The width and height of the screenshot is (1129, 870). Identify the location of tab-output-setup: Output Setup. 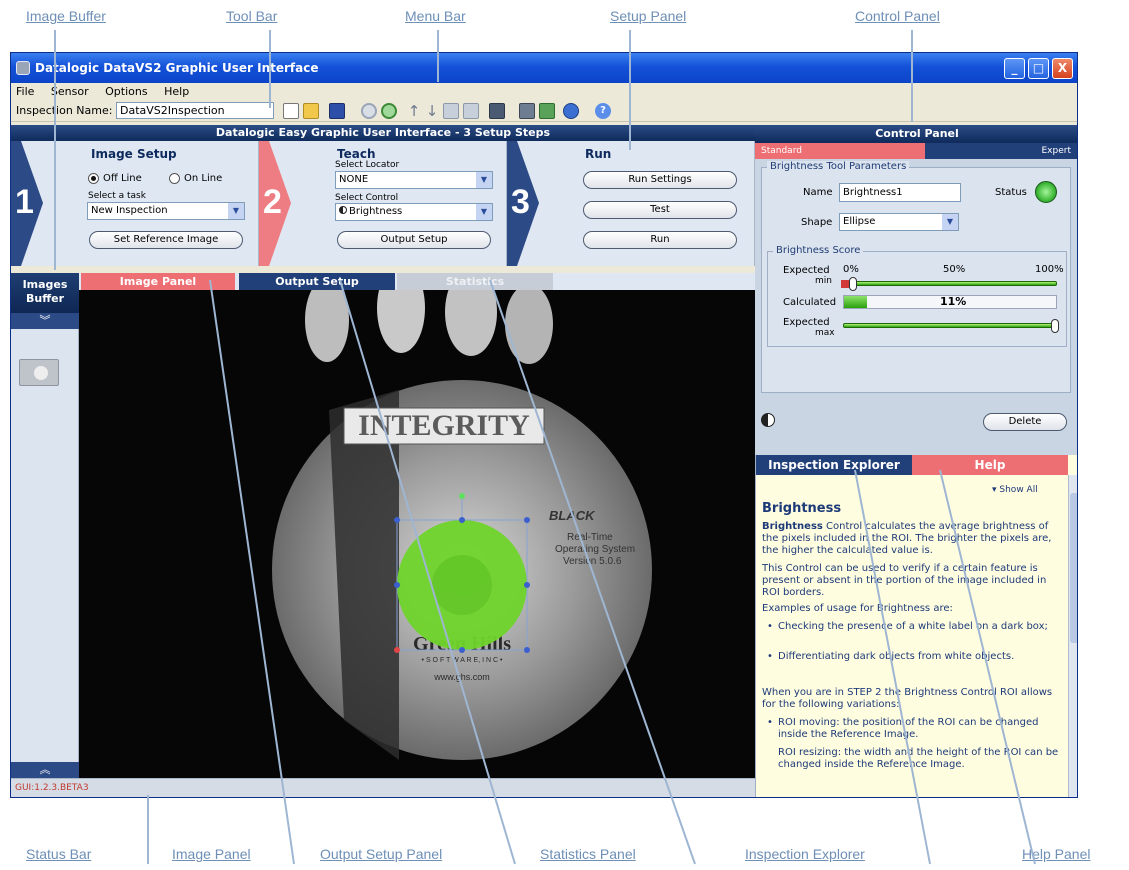
(317, 281).